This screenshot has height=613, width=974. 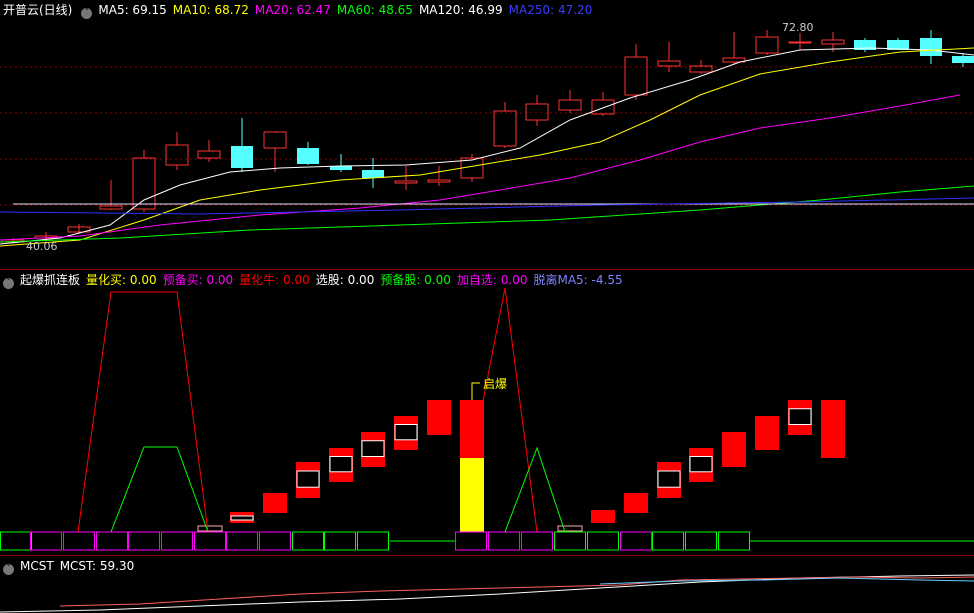 I want to click on green-signal-line, so click(x=159, y=489).